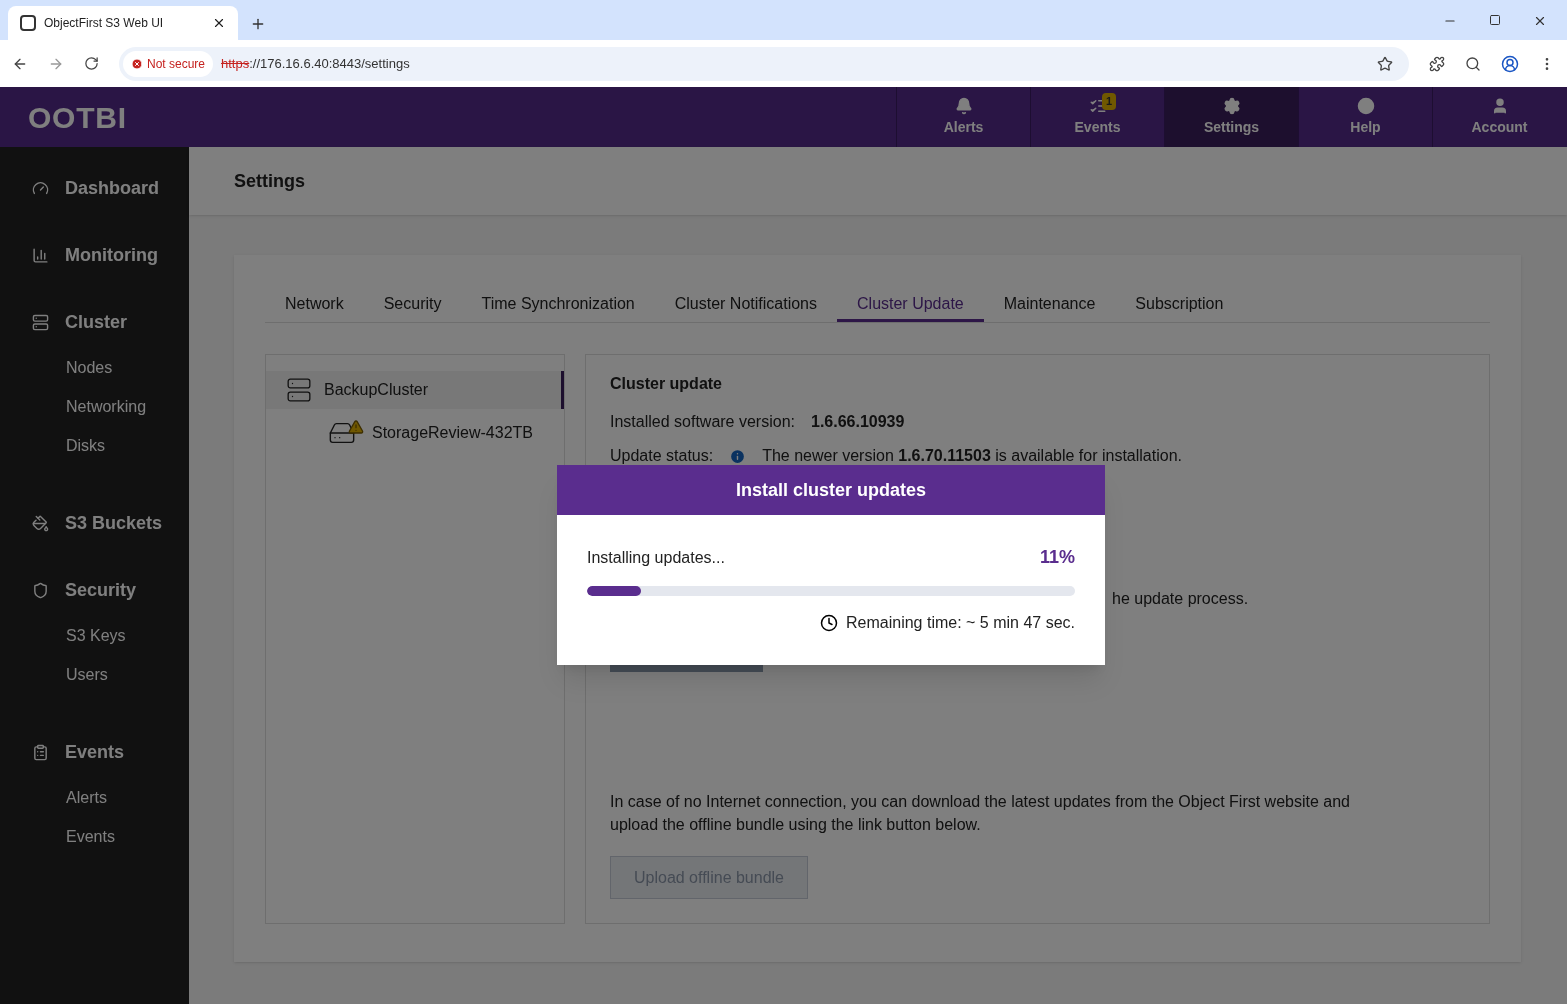 The height and width of the screenshot is (1004, 1567). Describe the element at coordinates (40, 752) in the screenshot. I see `clipboard-icon` at that location.